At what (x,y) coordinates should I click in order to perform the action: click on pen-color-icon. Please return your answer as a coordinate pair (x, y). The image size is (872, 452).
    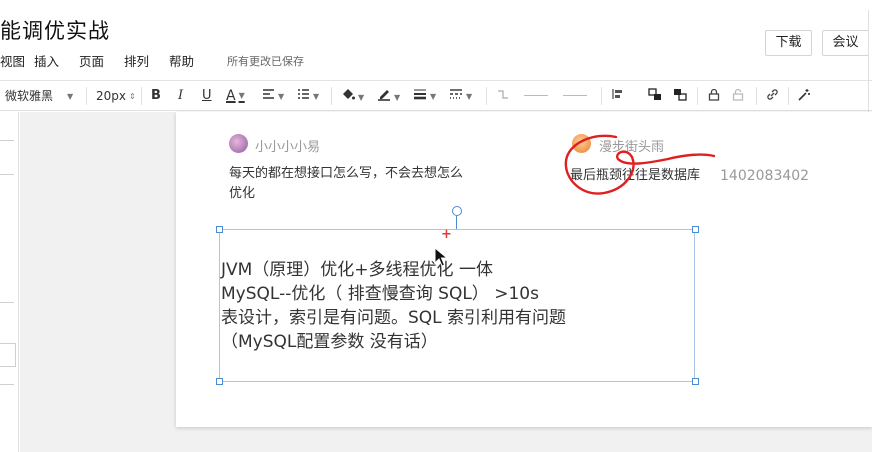
    Looking at the image, I should click on (384, 95).